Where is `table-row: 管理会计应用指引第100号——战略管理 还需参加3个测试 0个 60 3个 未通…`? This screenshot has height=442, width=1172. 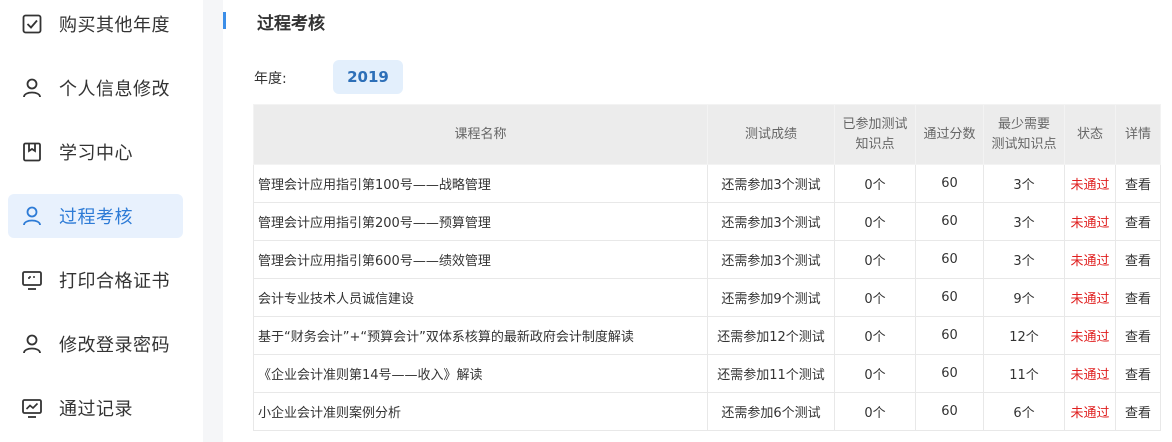 table-row: 管理会计应用指引第100号——战略管理 还需参加3个测试 0个 60 3个 未通… is located at coordinates (707, 183).